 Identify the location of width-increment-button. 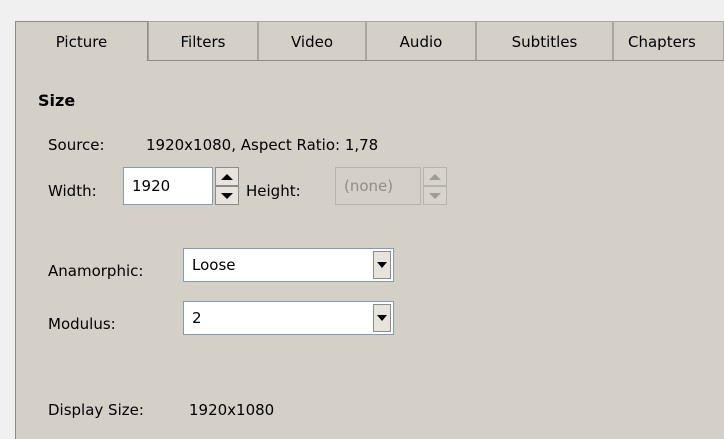
(227, 176).